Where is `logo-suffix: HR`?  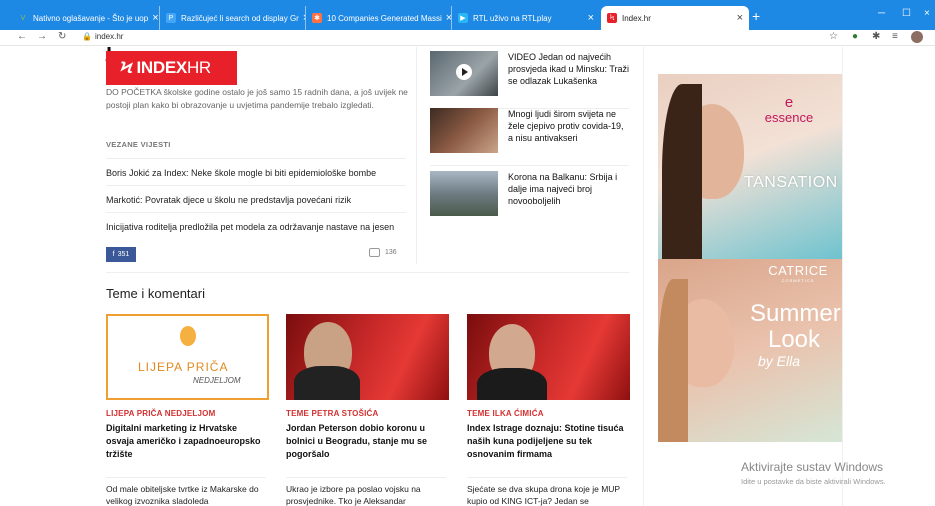
logo-suffix: HR is located at coordinates (198, 67).